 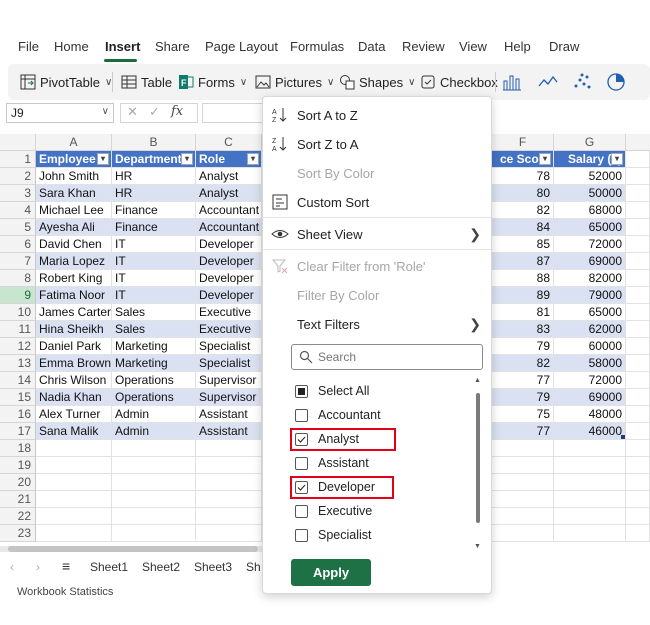 I want to click on grid-cell: Analyst, so click(x=229, y=176).